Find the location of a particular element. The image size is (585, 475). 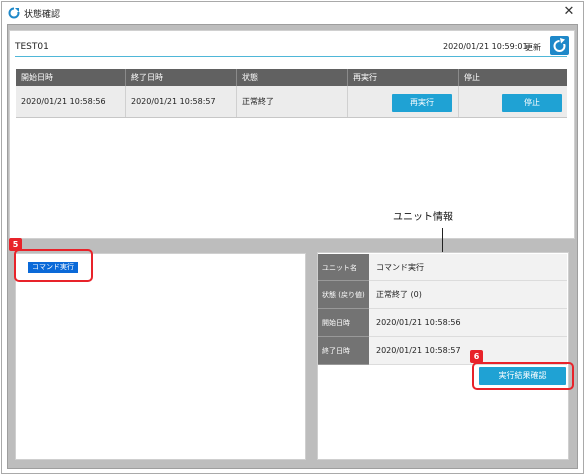

info-label: ユニット名 is located at coordinates (343, 267).